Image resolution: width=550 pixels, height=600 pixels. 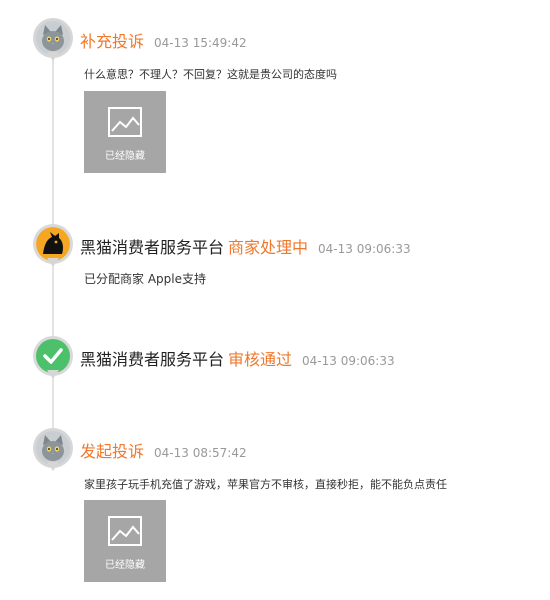 I want to click on event-header: 发起投诉 04-13 08:57:42, so click(x=163, y=450).